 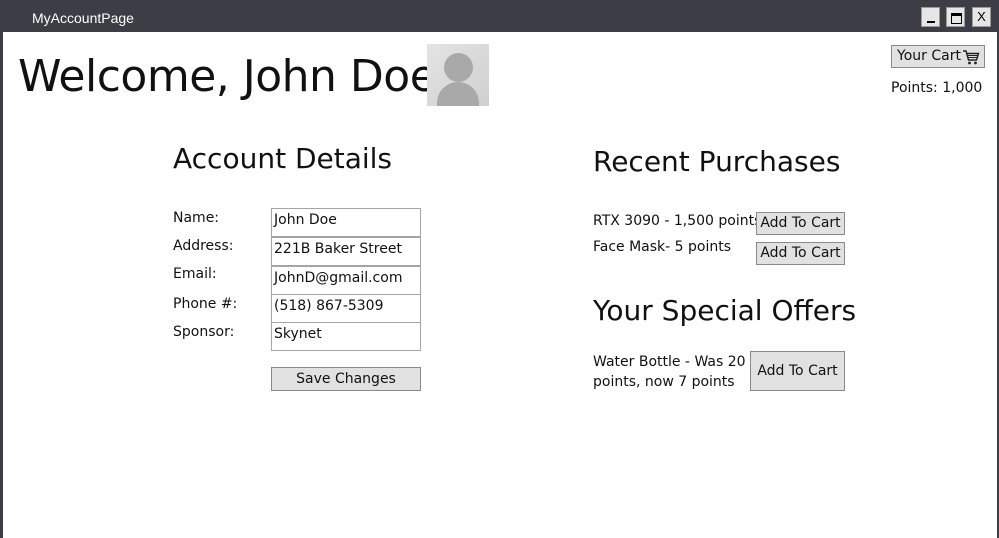 I want to click on account-details-title: Account Details, so click(x=283, y=158).